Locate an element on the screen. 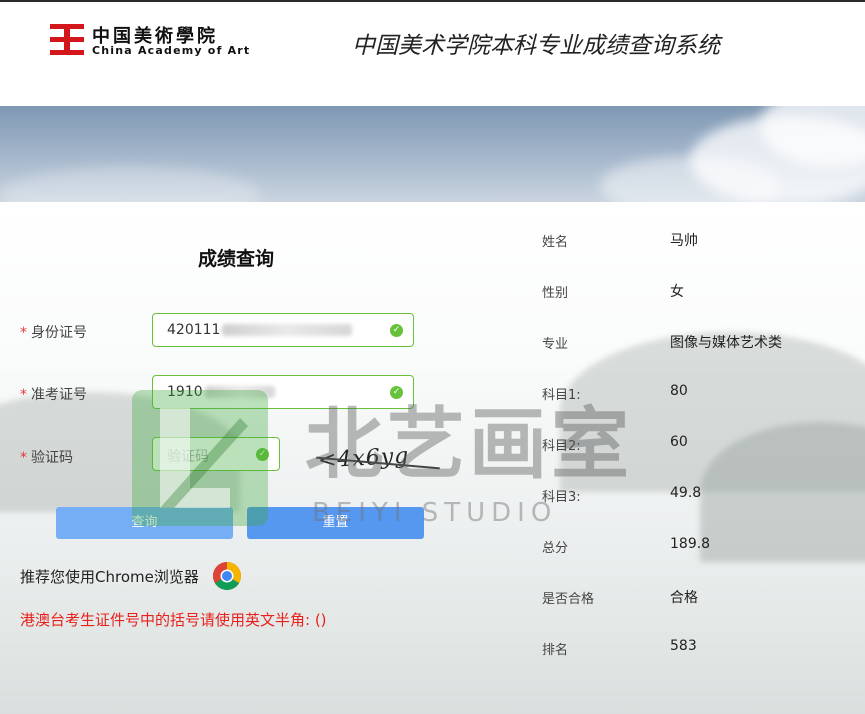 Image resolution: width=865 pixels, height=714 pixels. hk-macao-taiwan-notice: 港澳台考生证件号中的括号请使用英文半角: () is located at coordinates (173, 620).